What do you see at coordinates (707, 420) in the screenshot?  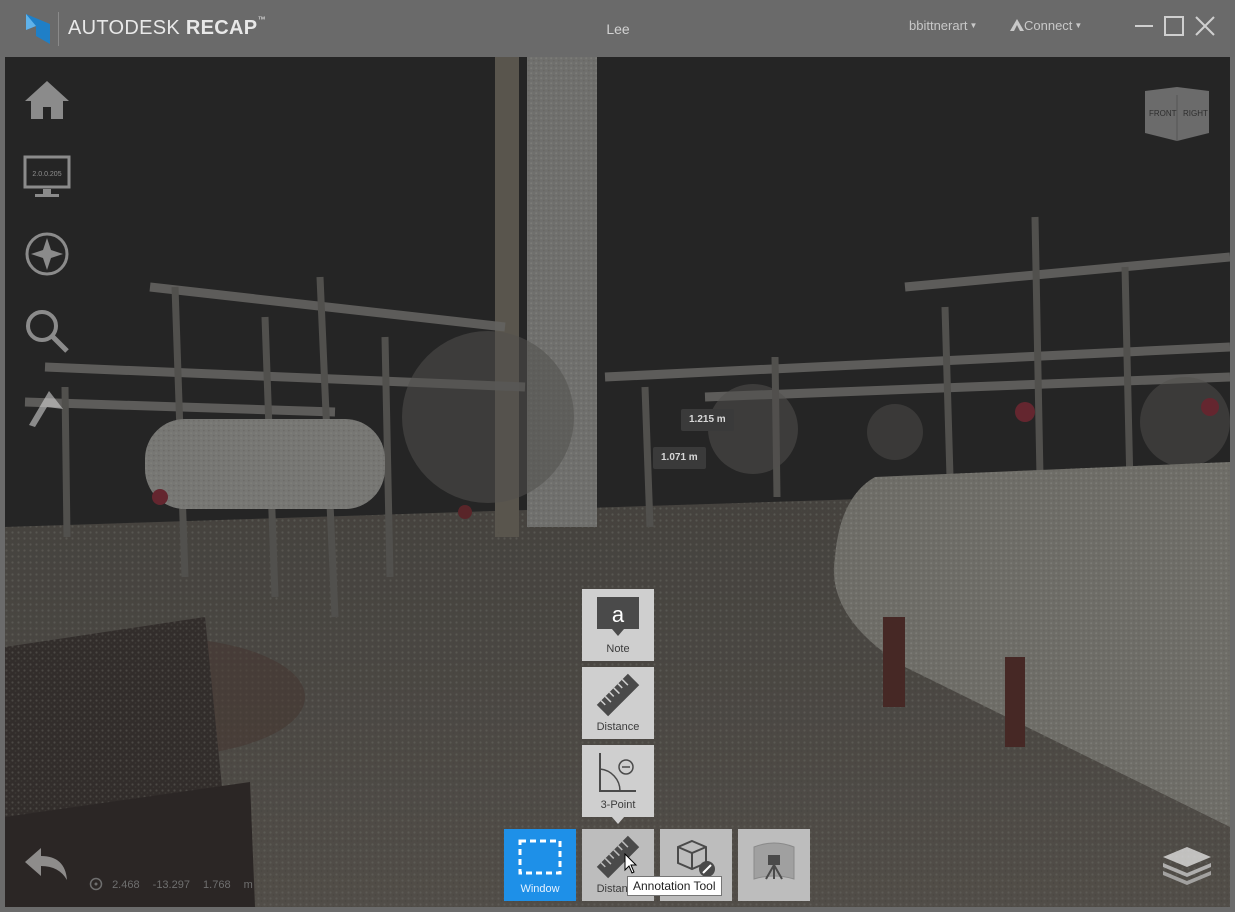 I see `measurement-label: 1.215 m` at bounding box center [707, 420].